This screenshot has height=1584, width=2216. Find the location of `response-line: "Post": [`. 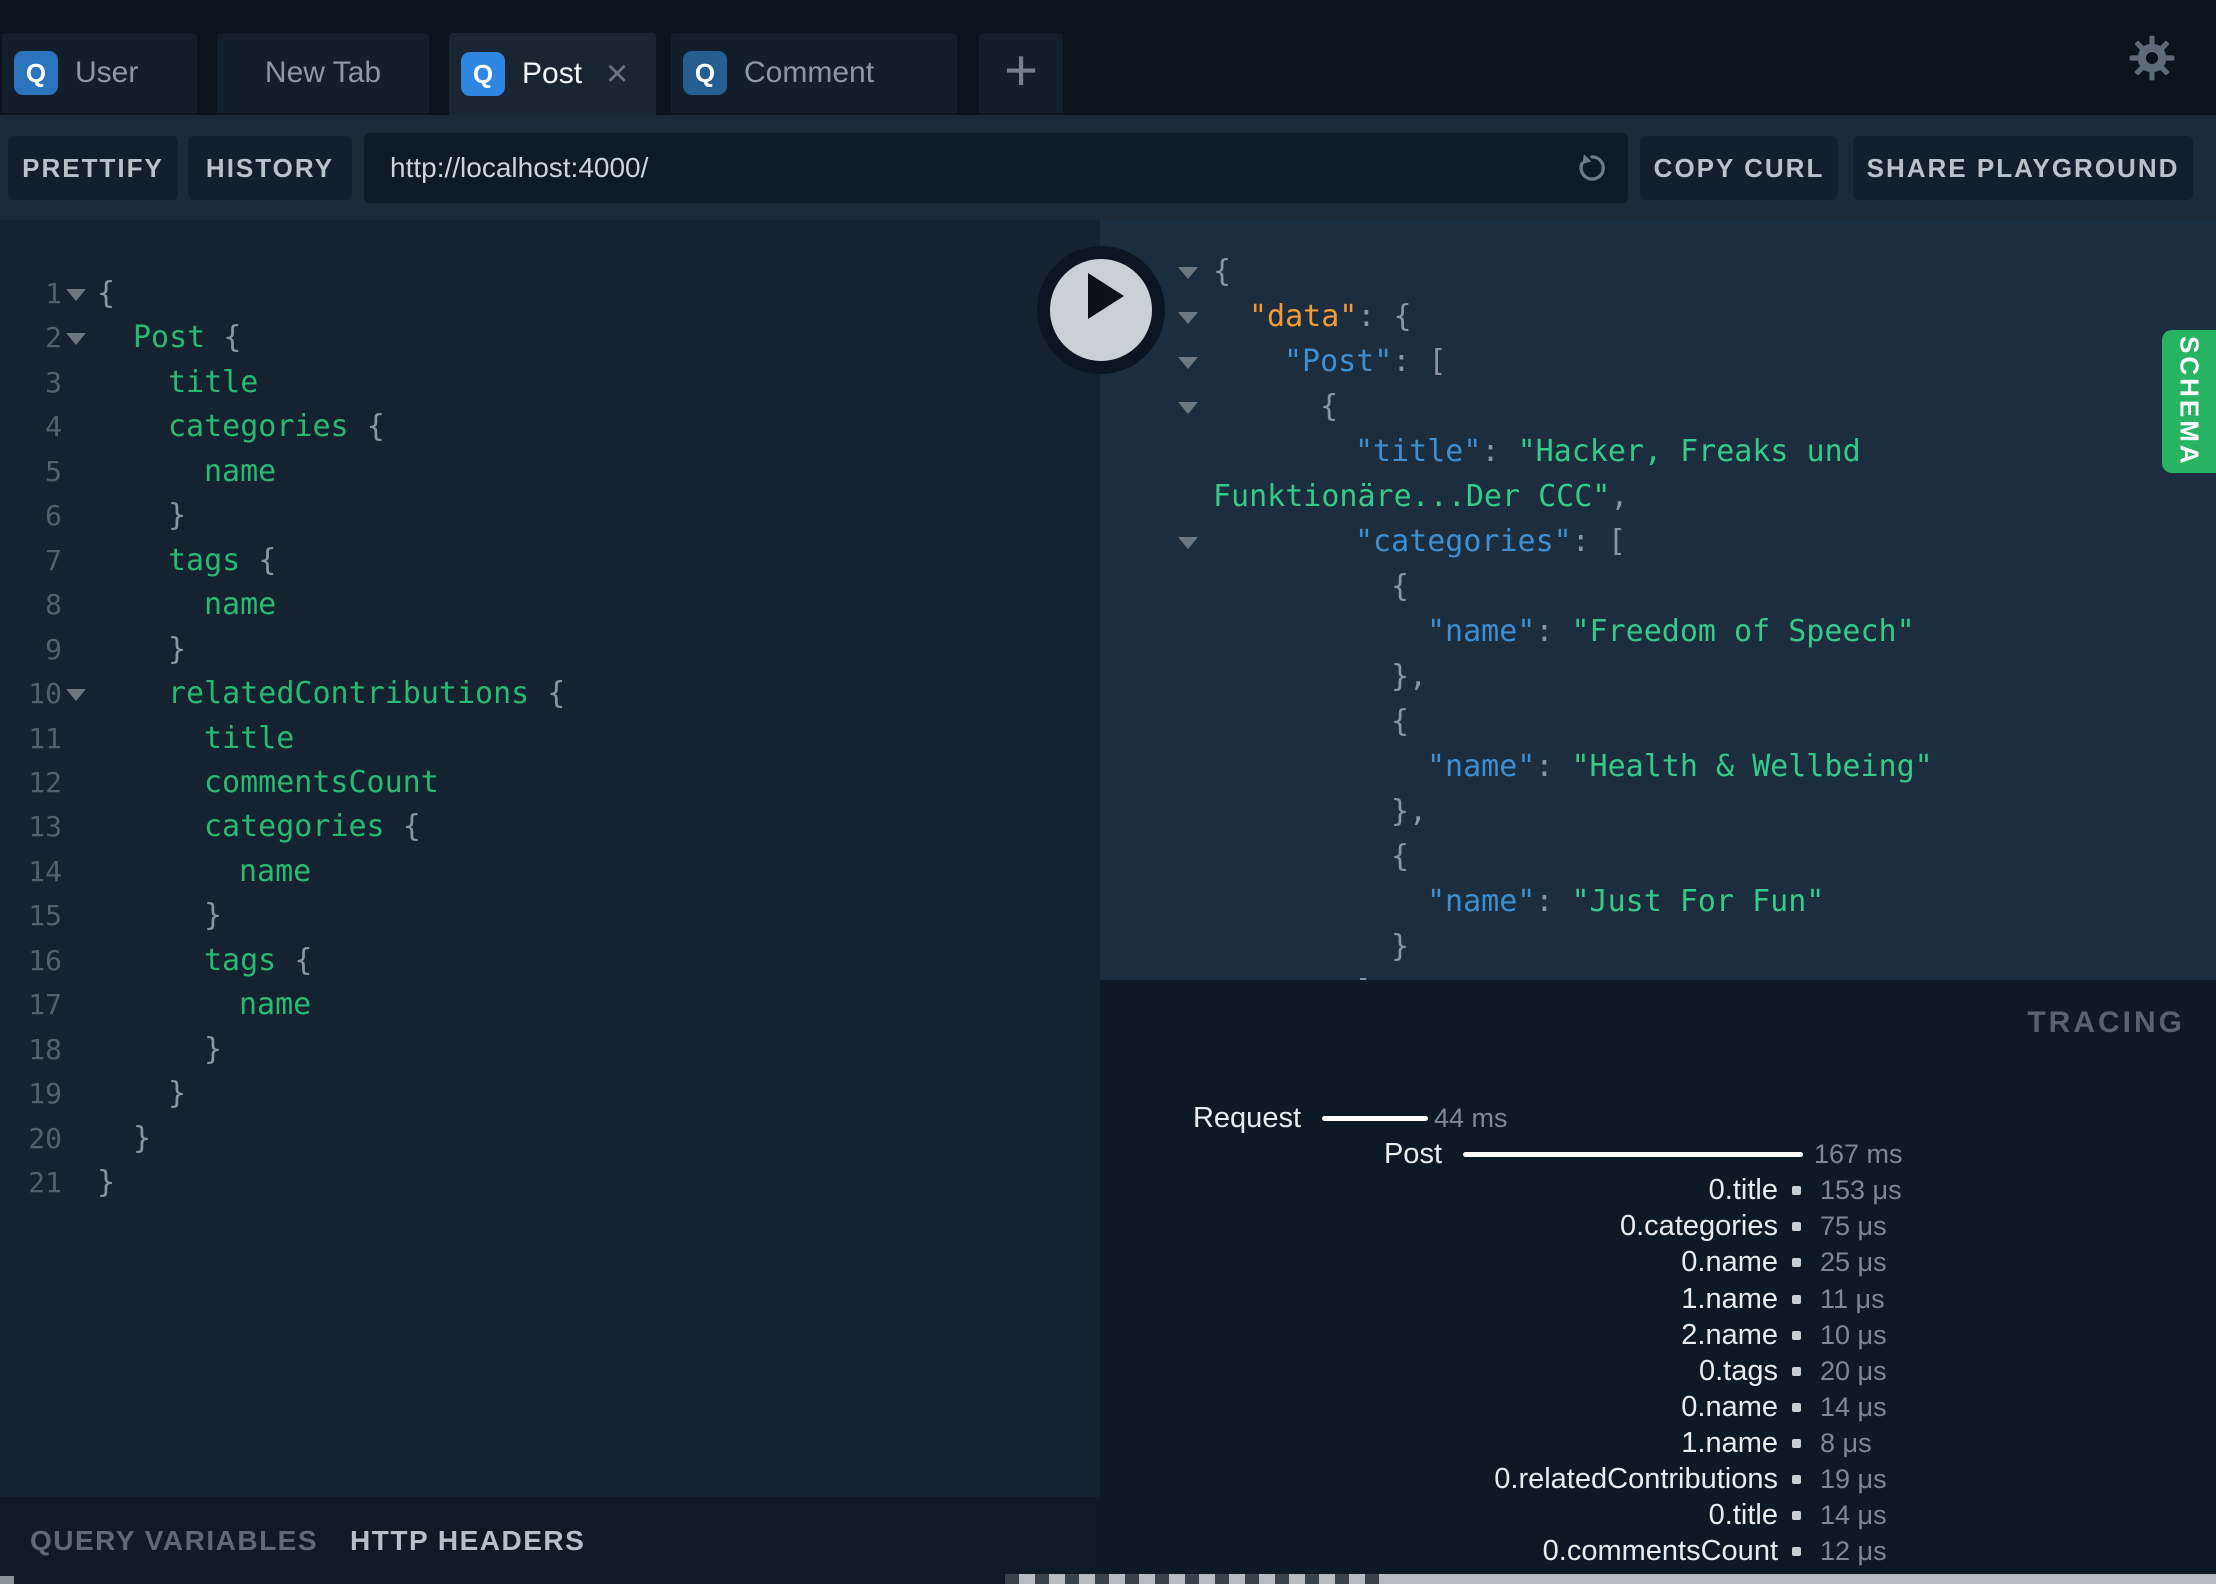

response-line: "Post": [ is located at coordinates (1658, 362).